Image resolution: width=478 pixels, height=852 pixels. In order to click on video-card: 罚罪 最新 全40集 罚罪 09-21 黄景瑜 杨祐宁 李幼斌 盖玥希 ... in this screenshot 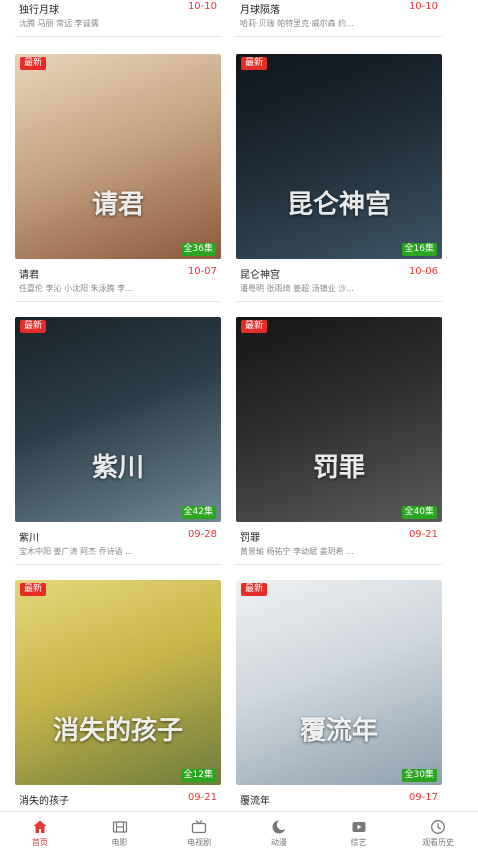, I will do `click(339, 441)`.